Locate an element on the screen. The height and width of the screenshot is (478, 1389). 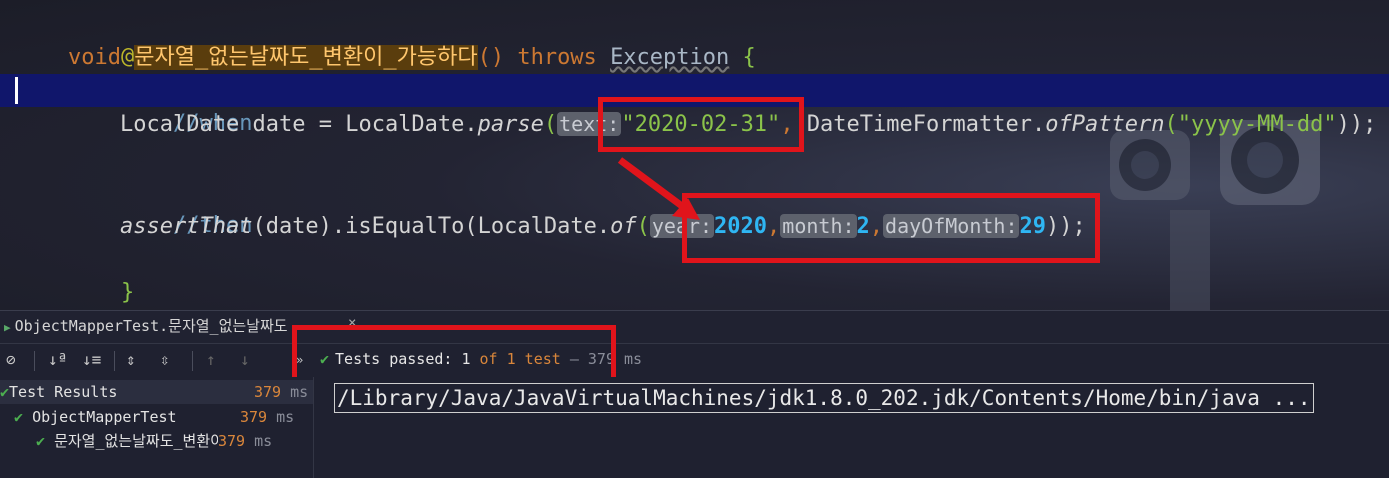
type-localdate: LocalDate is located at coordinates (180, 124).